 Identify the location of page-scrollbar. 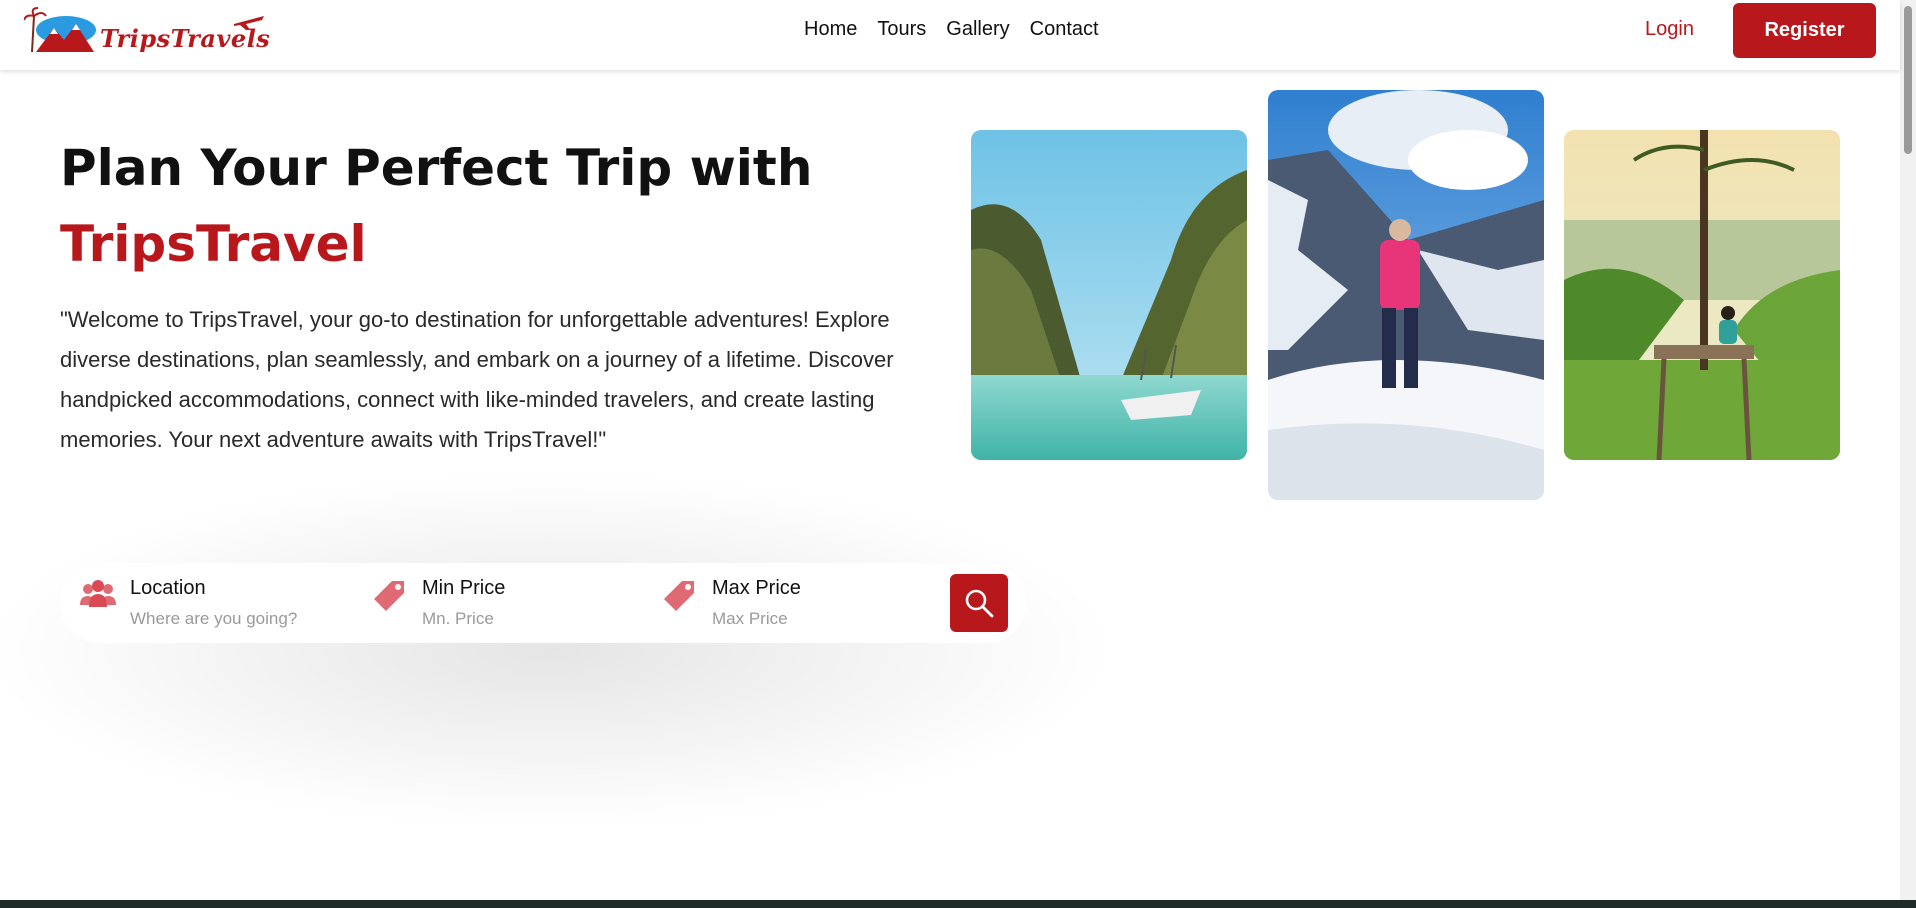
(1908, 450).